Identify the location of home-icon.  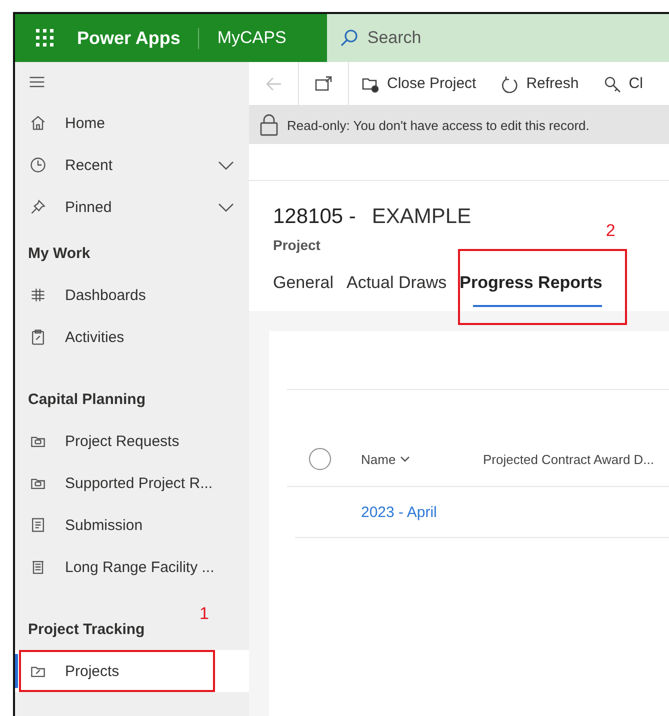
(38, 123).